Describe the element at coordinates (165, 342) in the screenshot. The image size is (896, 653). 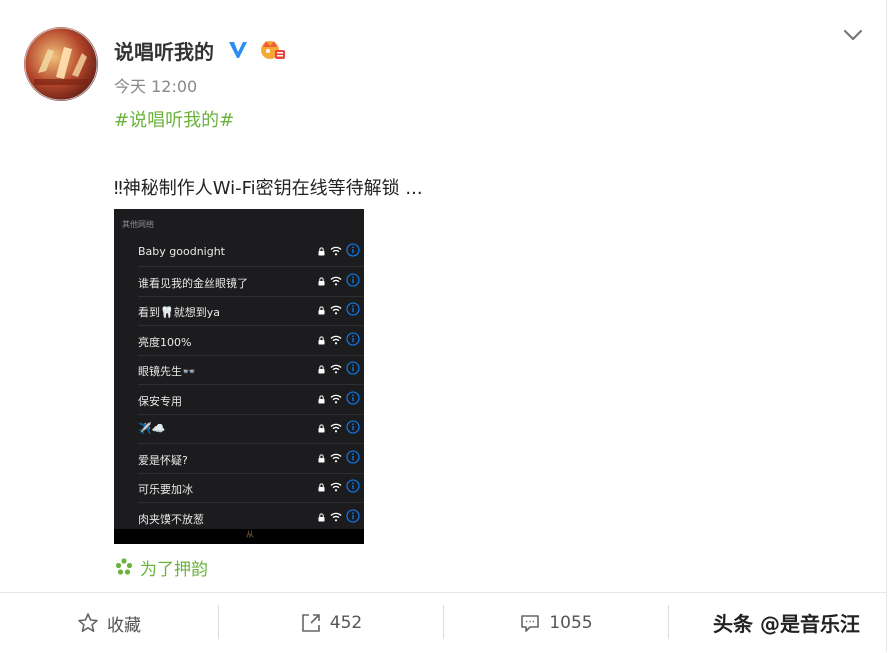
I see `wifi-network-name: 亮度100%` at that location.